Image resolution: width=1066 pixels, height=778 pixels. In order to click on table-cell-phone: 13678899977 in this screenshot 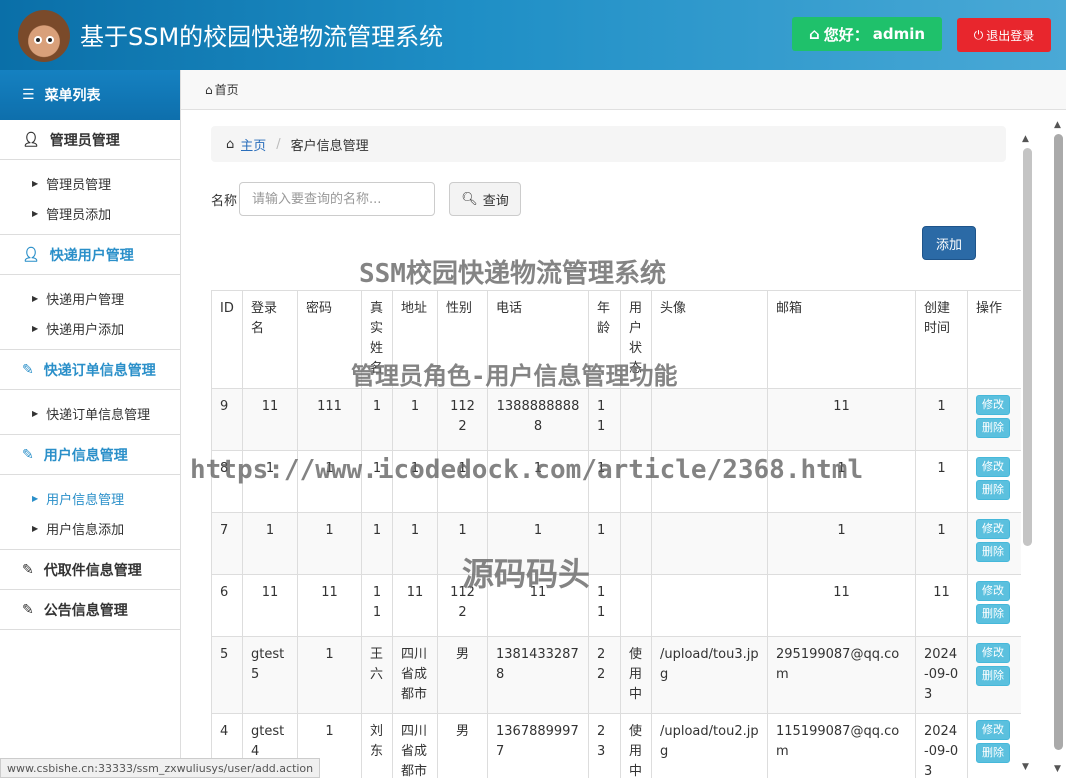, I will do `click(538, 745)`.